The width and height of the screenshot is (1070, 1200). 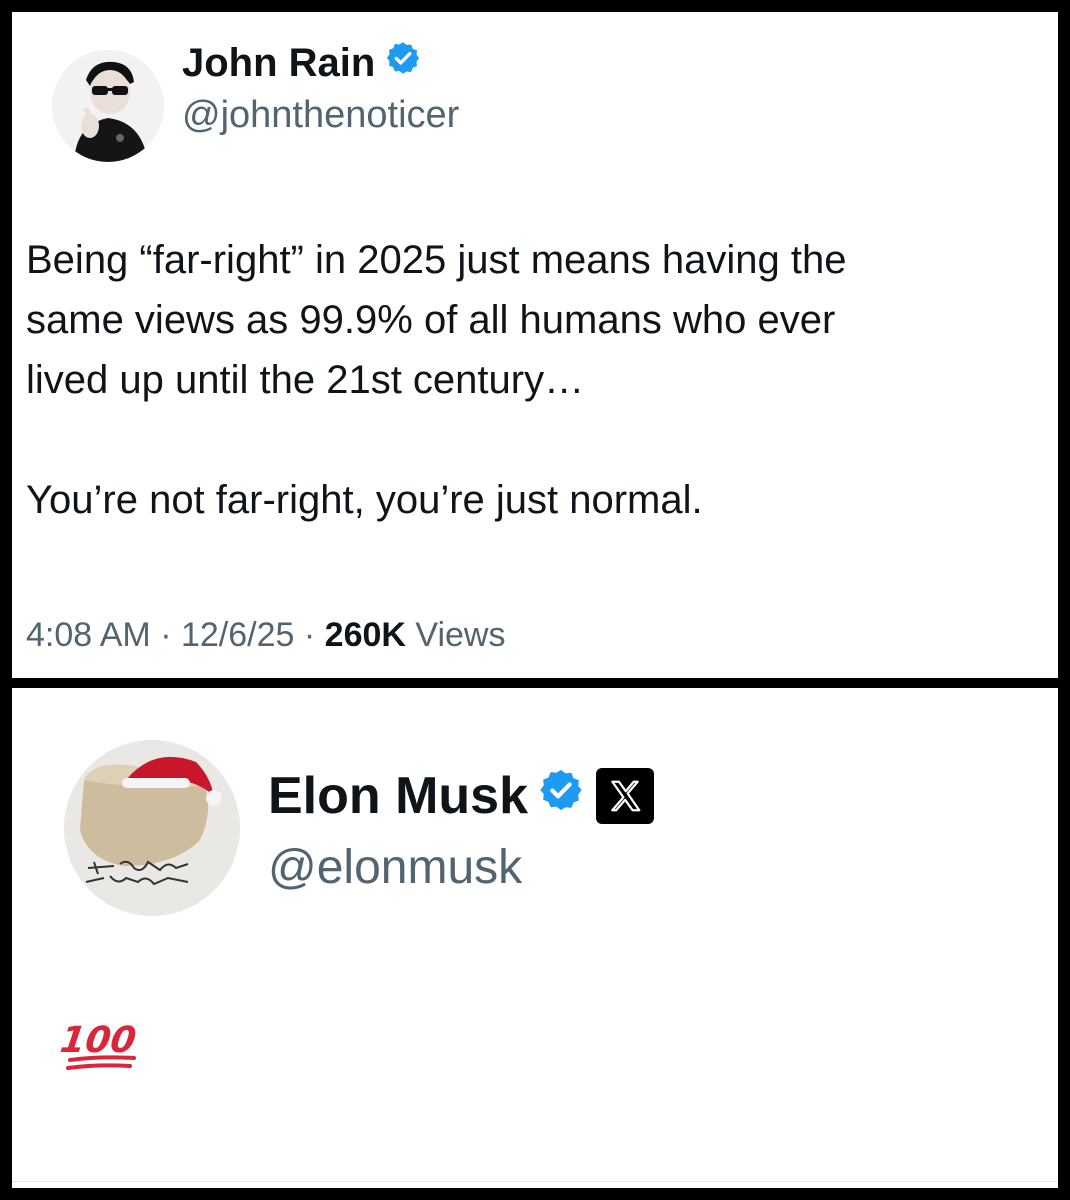 What do you see at coordinates (395, 867) in the screenshot?
I see `reply-author-handle: @elonmusk` at bounding box center [395, 867].